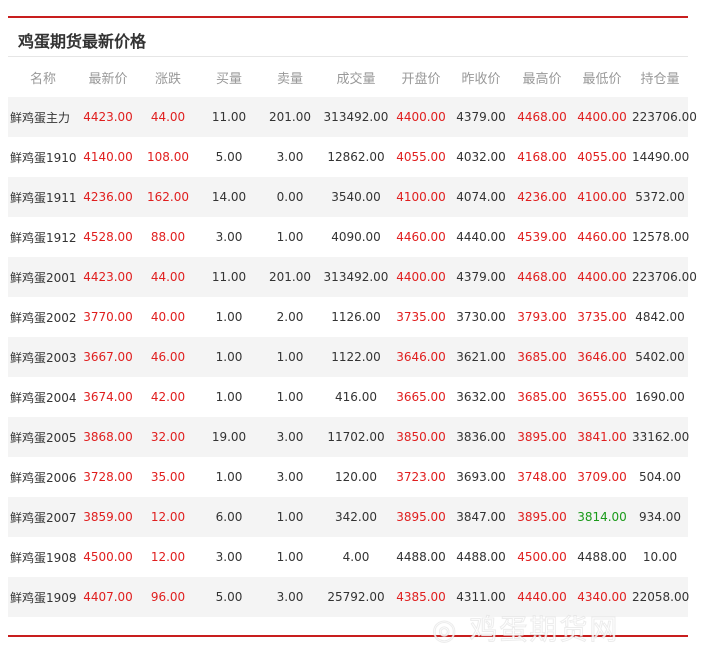  What do you see at coordinates (542, 79) in the screenshot?
I see `header-high: 最高价` at bounding box center [542, 79].